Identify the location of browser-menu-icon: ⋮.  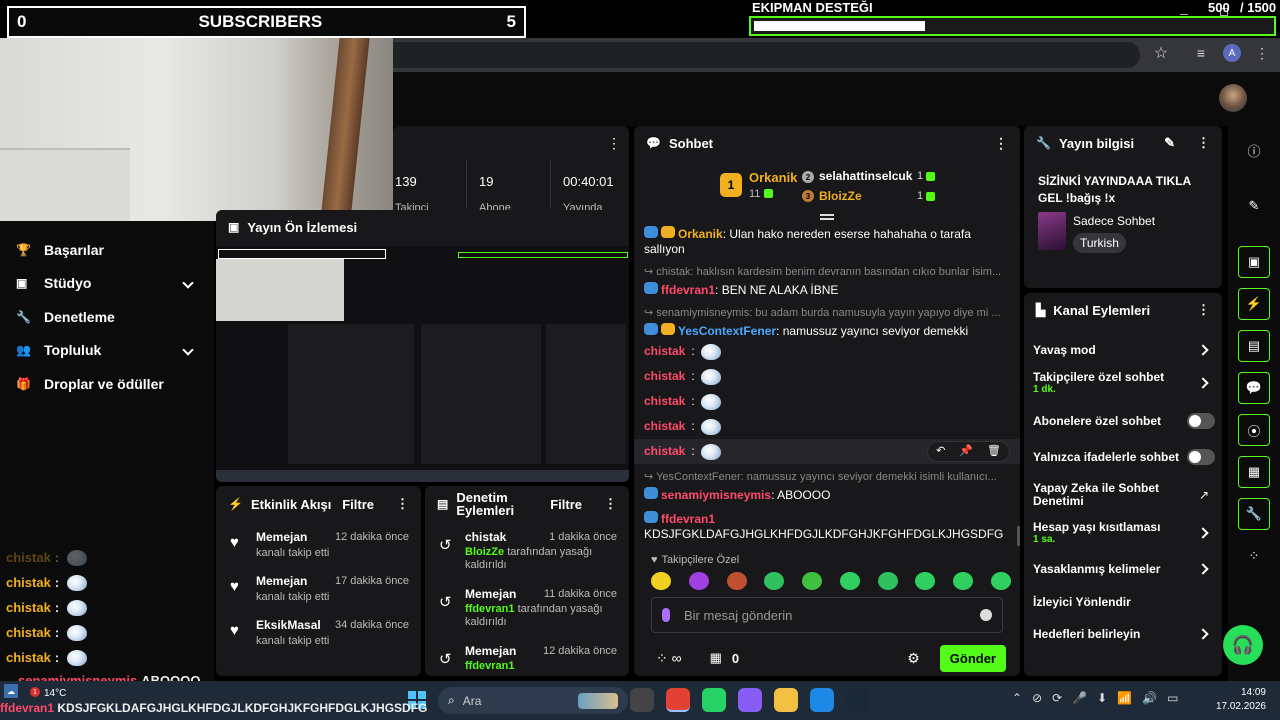
(1262, 53).